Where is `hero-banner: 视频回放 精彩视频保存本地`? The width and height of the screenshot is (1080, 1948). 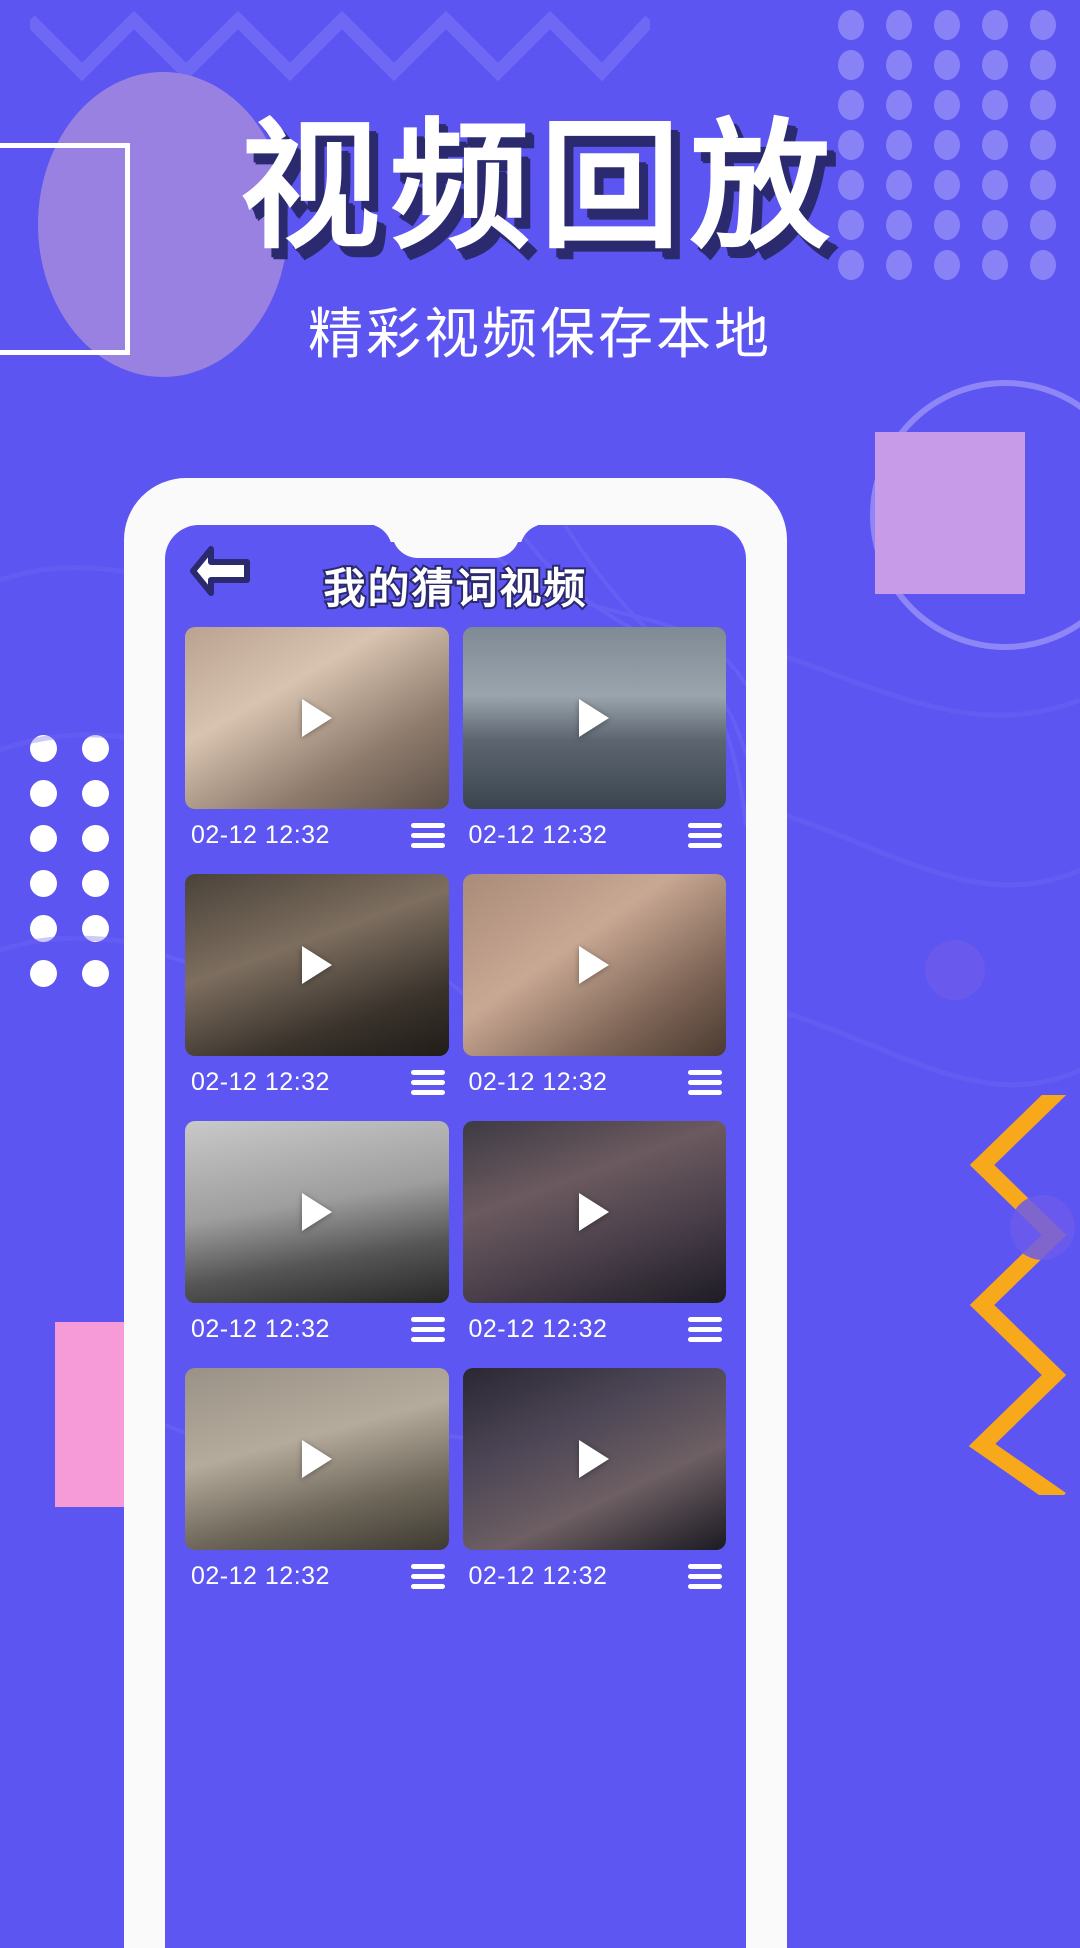 hero-banner: 视频回放 精彩视频保存本地 is located at coordinates (540, 237).